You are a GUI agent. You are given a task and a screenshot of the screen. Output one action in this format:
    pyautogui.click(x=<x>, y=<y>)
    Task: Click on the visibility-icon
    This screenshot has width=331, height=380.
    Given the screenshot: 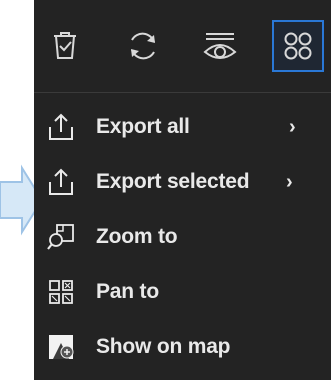 What is the action you would take?
    pyautogui.click(x=220, y=46)
    